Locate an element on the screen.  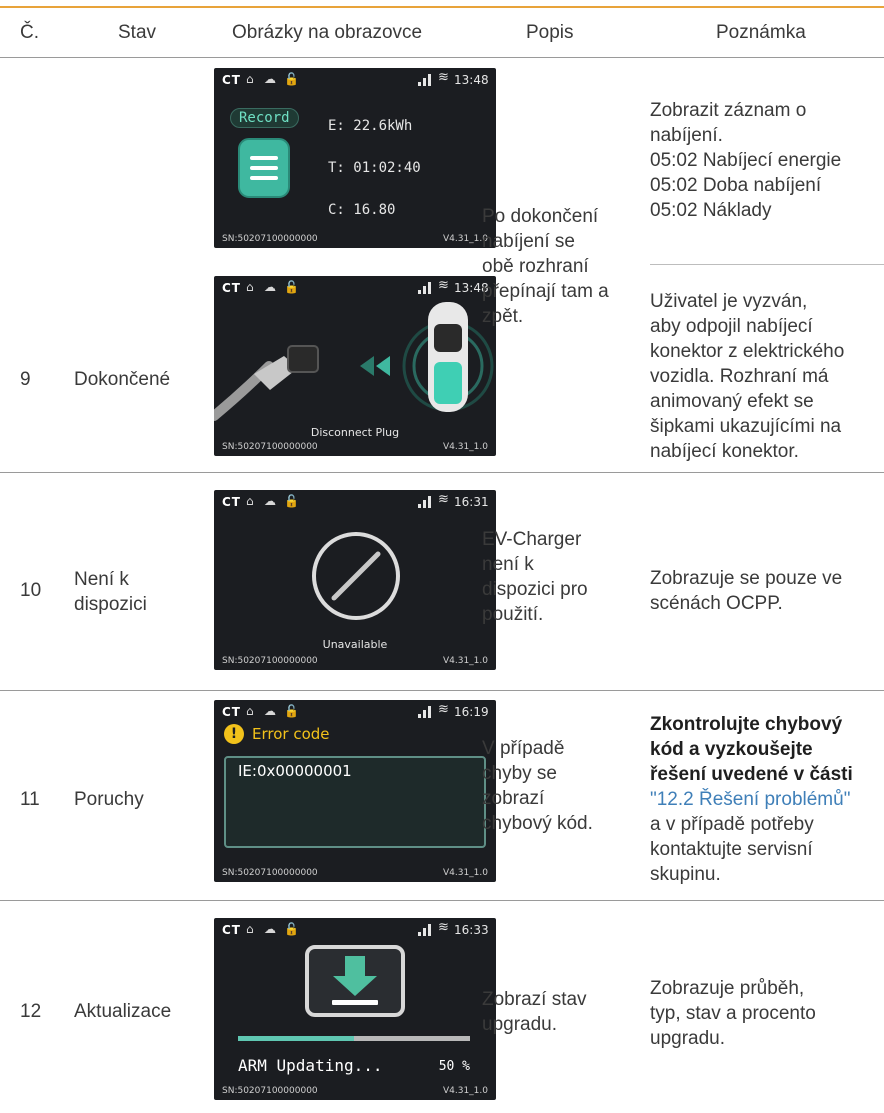
row-9-number: 9 is located at coordinates (25, 379).